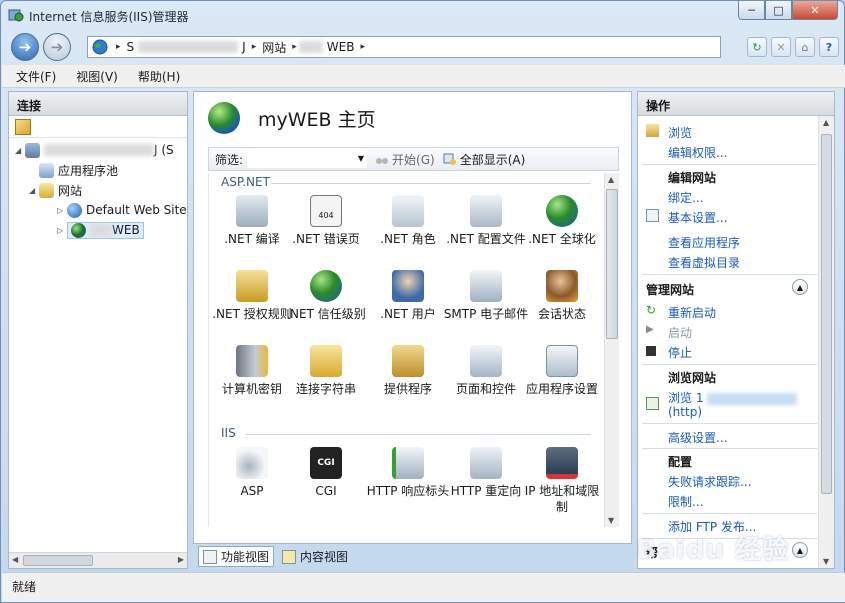 The height and width of the screenshot is (603, 845). I want to click on restart-link: 重新启动, so click(692, 312).